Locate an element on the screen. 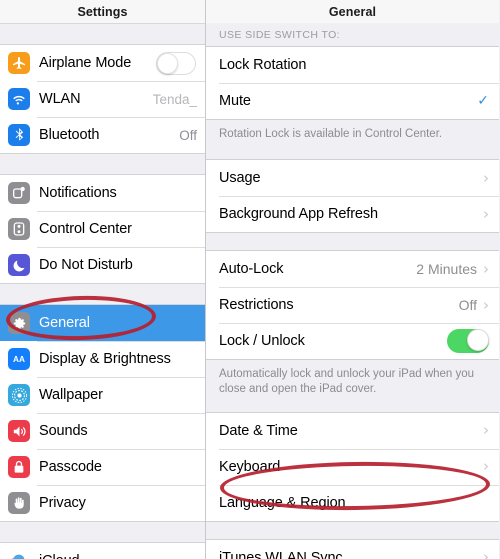 This screenshot has width=500, height=559. row-background-app-refresh: Background App Refresh › is located at coordinates (352, 214).